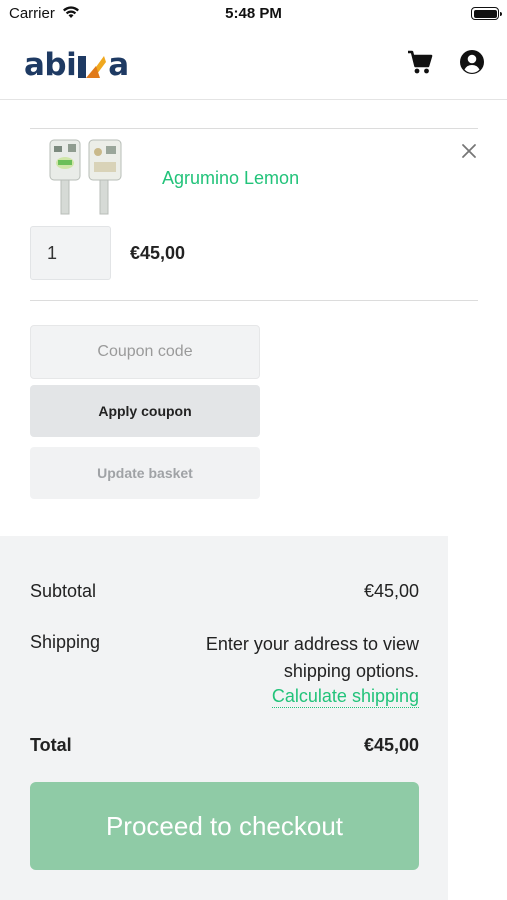 Image resolution: width=507 pixels, height=900 pixels. I want to click on account-button, so click(472, 62).